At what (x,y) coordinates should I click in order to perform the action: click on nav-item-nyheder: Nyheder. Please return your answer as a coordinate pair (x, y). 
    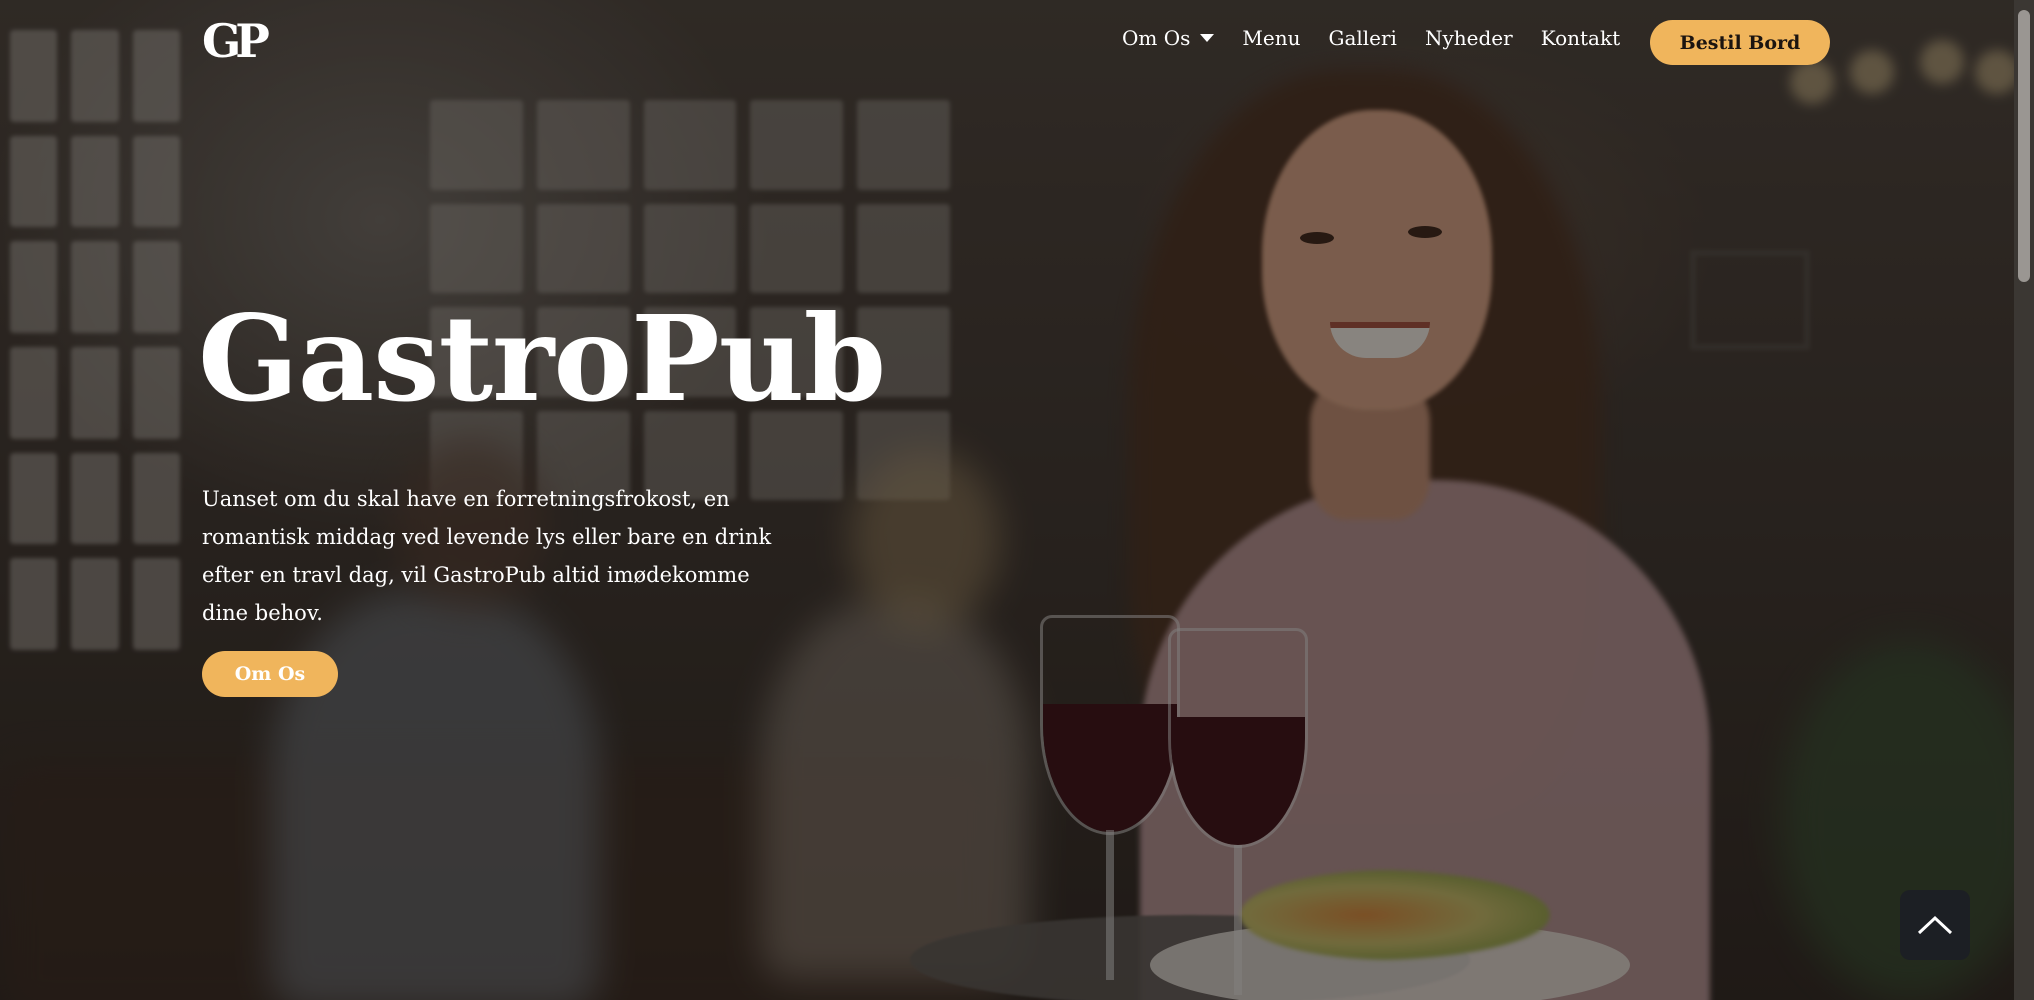
    Looking at the image, I should click on (1469, 38).